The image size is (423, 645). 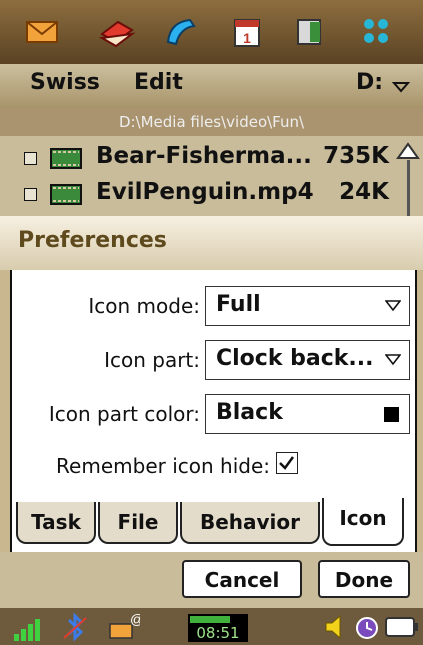 I want to click on alarm-clock-icon, so click(x=367, y=628).